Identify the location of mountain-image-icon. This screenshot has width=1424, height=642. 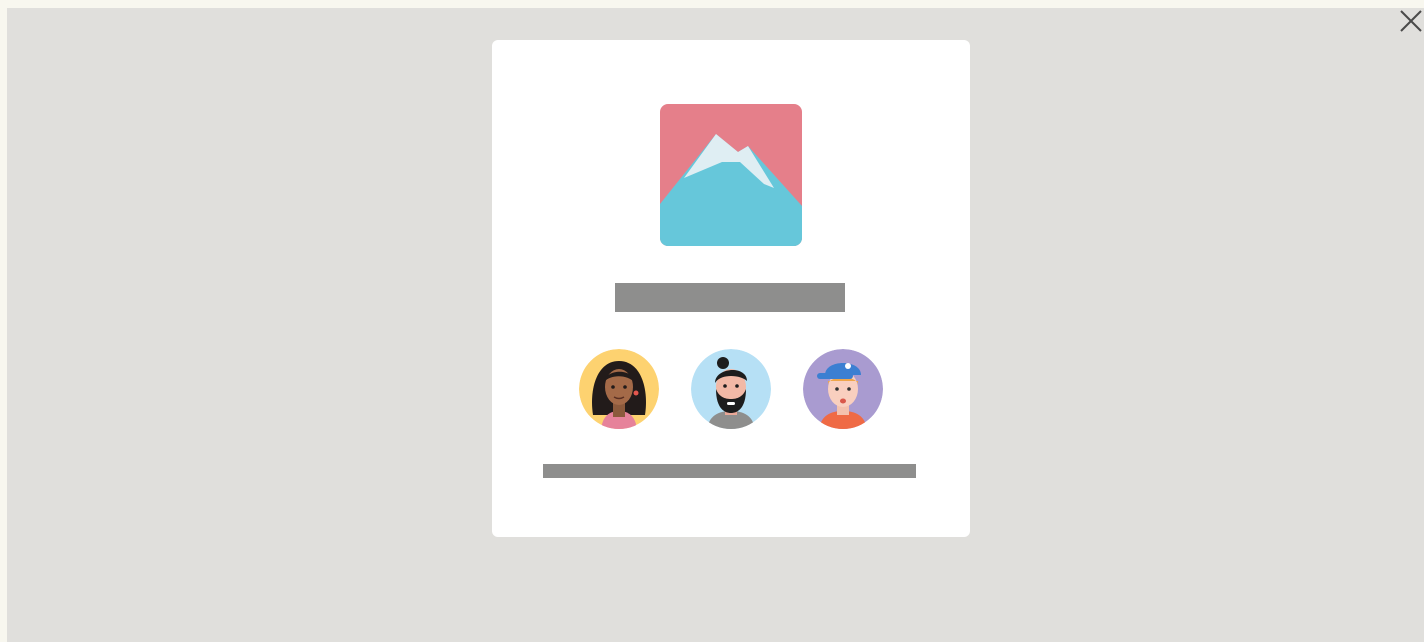
(731, 175).